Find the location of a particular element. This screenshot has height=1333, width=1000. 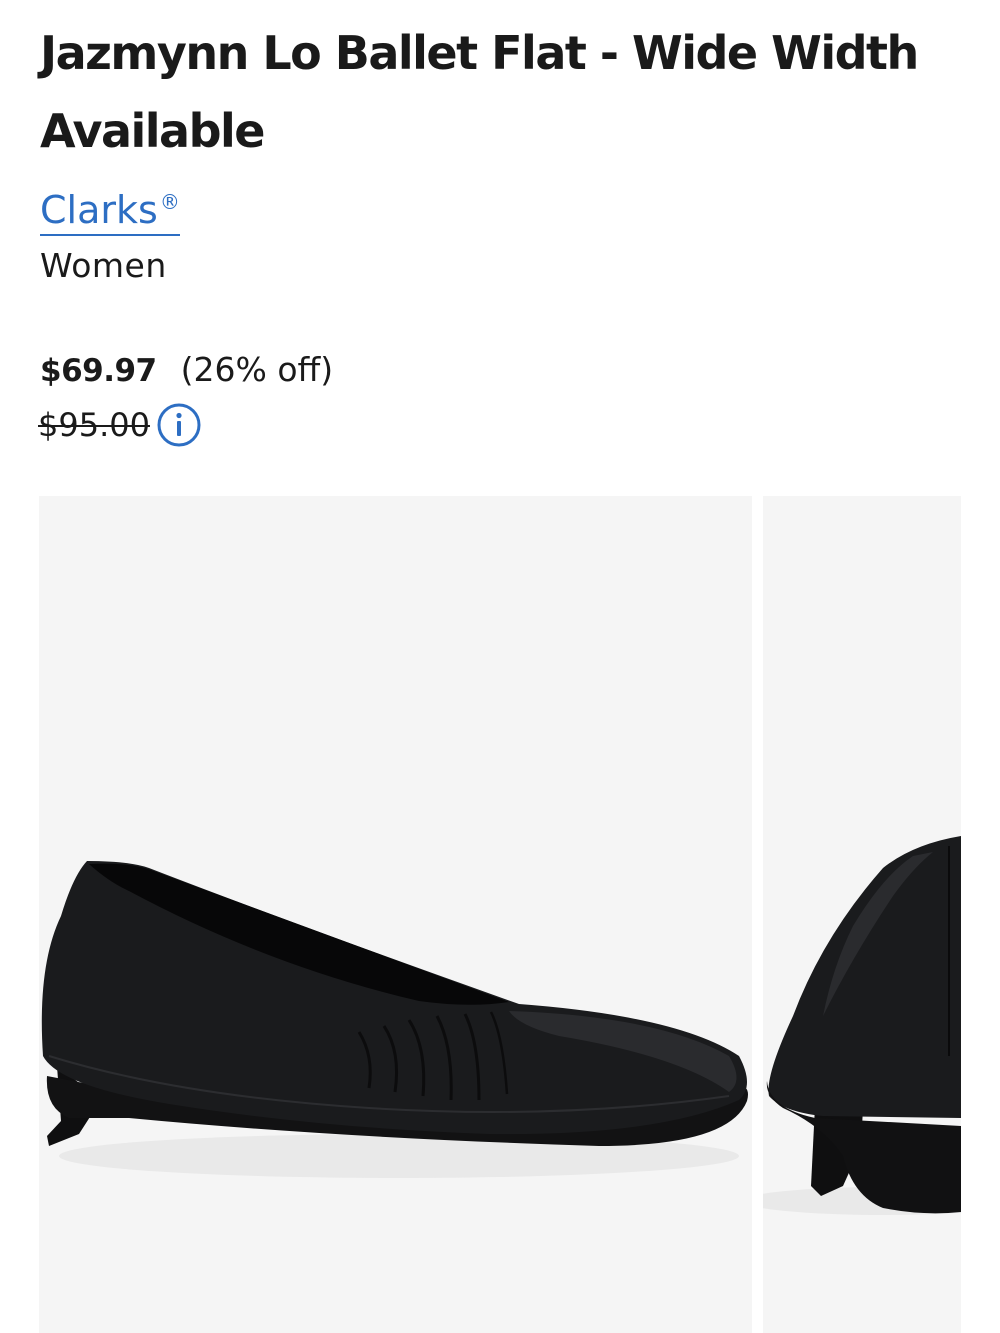

discount-percent: (26% off) is located at coordinates (257, 369).